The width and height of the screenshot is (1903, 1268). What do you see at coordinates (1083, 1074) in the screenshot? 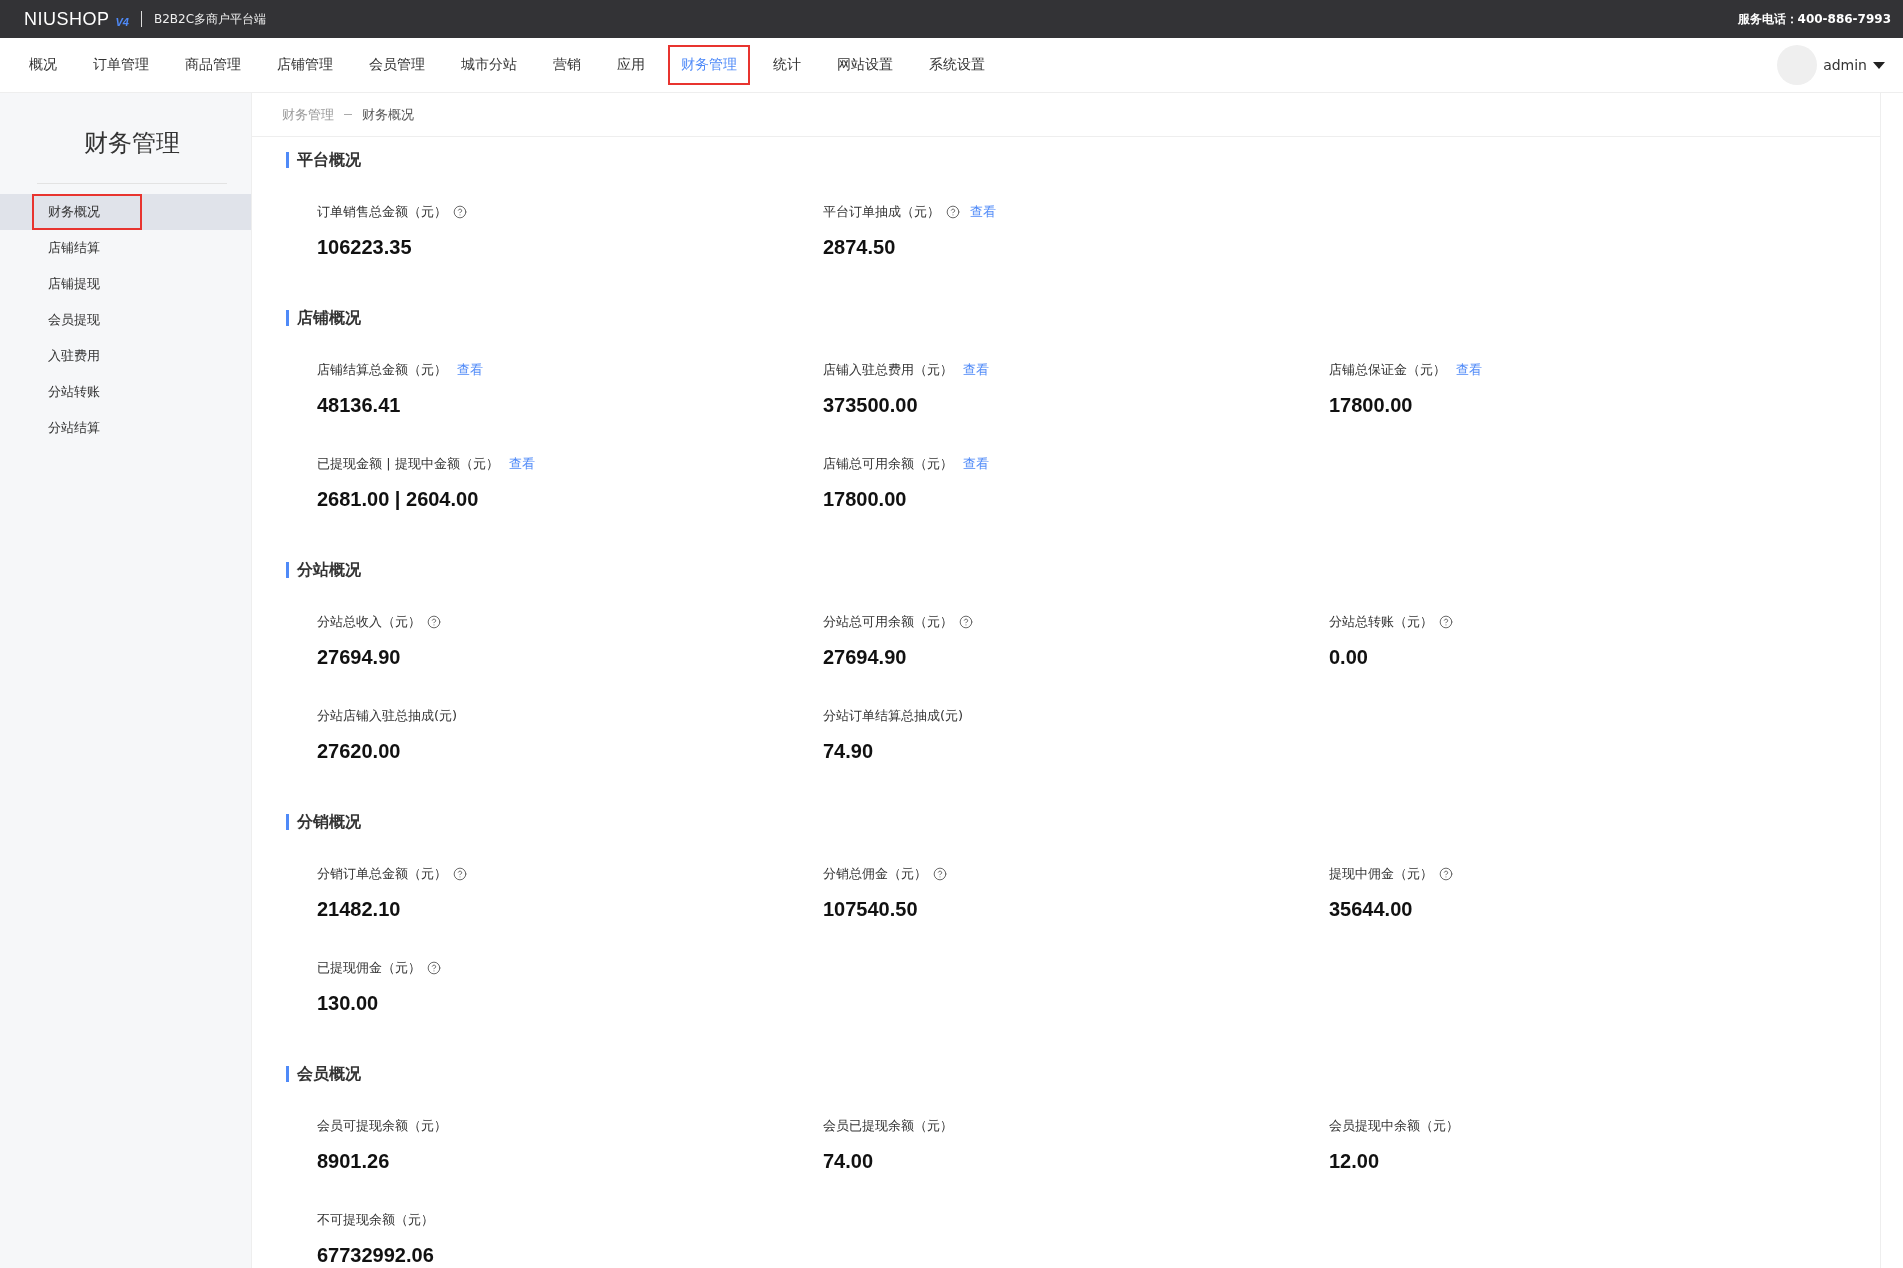
I see `section-title: 会员概况` at bounding box center [1083, 1074].